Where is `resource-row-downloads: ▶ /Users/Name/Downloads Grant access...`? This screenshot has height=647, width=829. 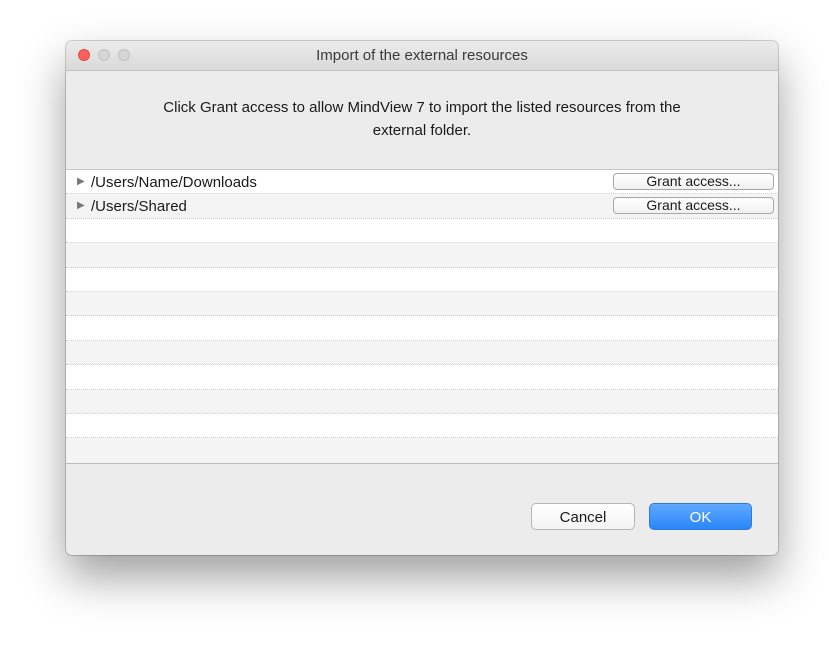 resource-row-downloads: ▶ /Users/Name/Downloads Grant access... is located at coordinates (422, 182).